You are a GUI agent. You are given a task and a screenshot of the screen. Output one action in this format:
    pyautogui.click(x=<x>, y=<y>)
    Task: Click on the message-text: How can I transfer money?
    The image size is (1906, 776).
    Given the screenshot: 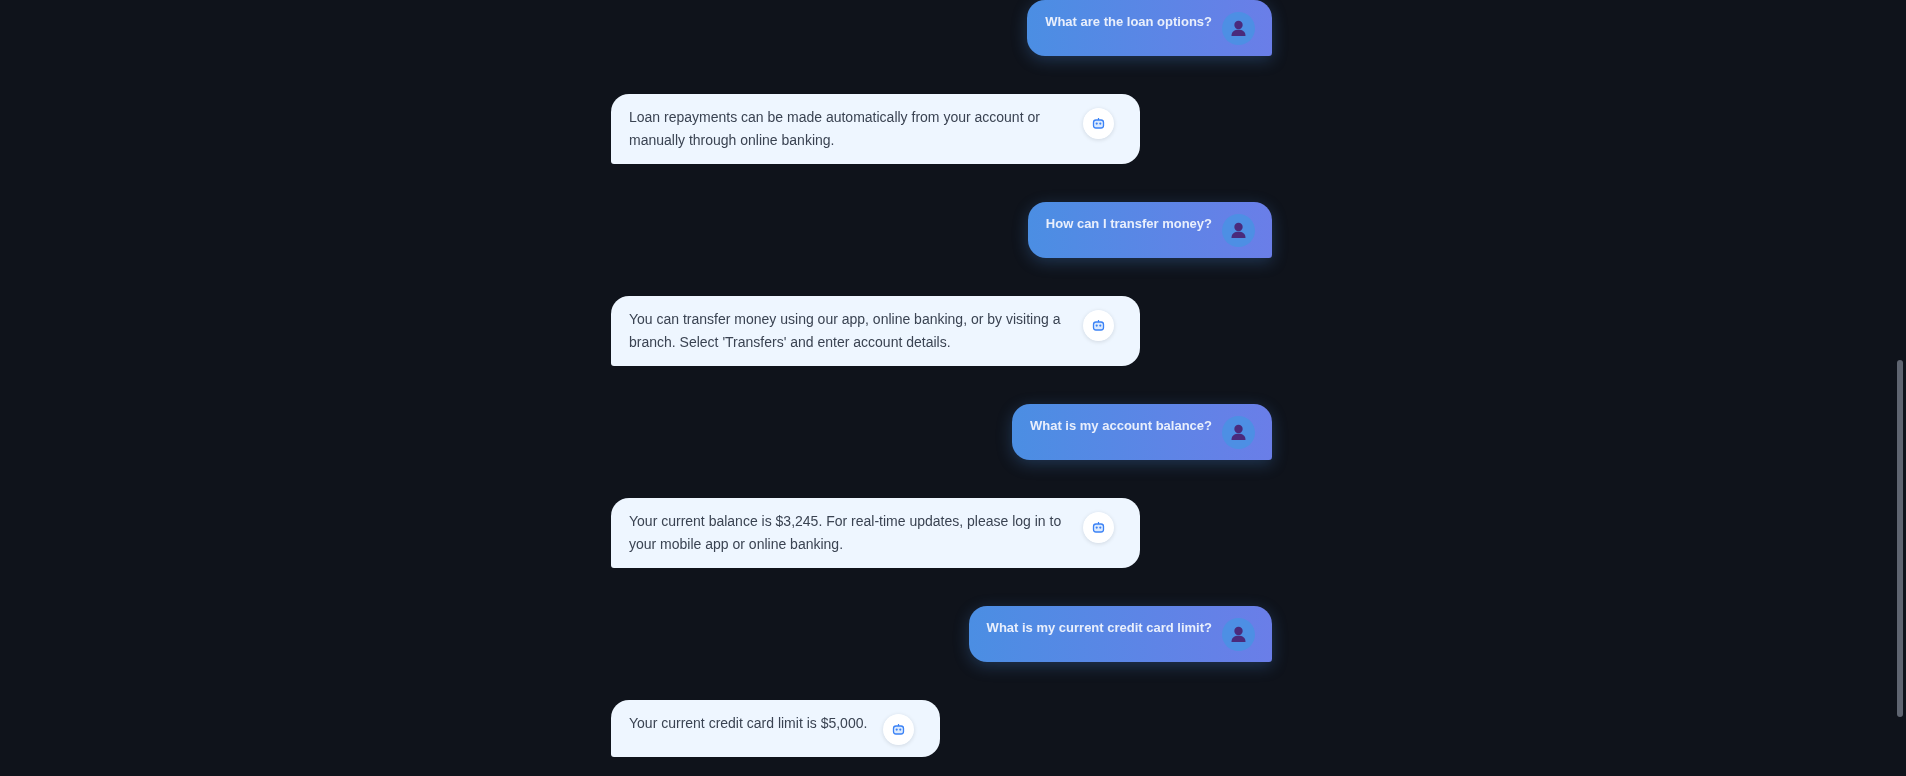 What is the action you would take?
    pyautogui.click(x=1128, y=224)
    